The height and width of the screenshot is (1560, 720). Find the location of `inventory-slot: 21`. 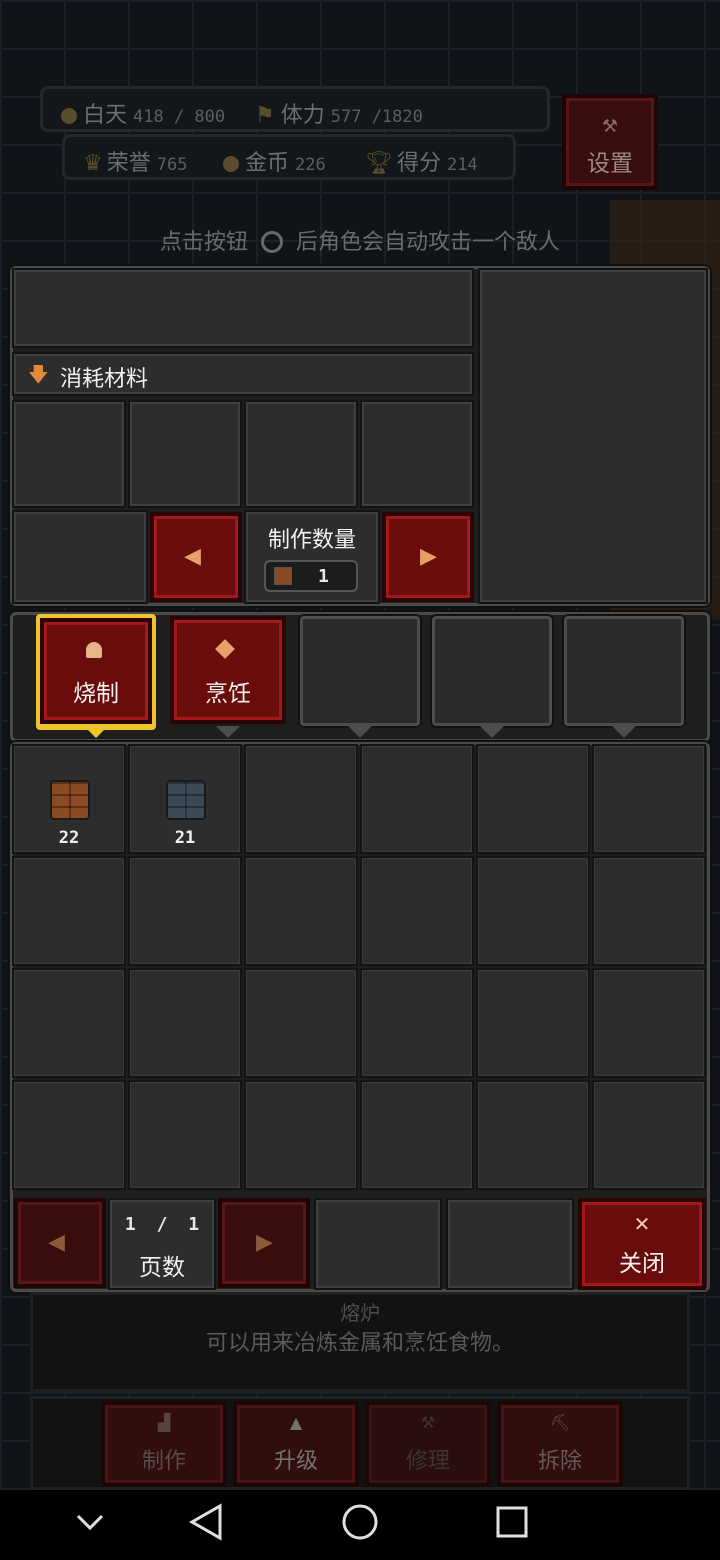

inventory-slot: 21 is located at coordinates (185, 799).